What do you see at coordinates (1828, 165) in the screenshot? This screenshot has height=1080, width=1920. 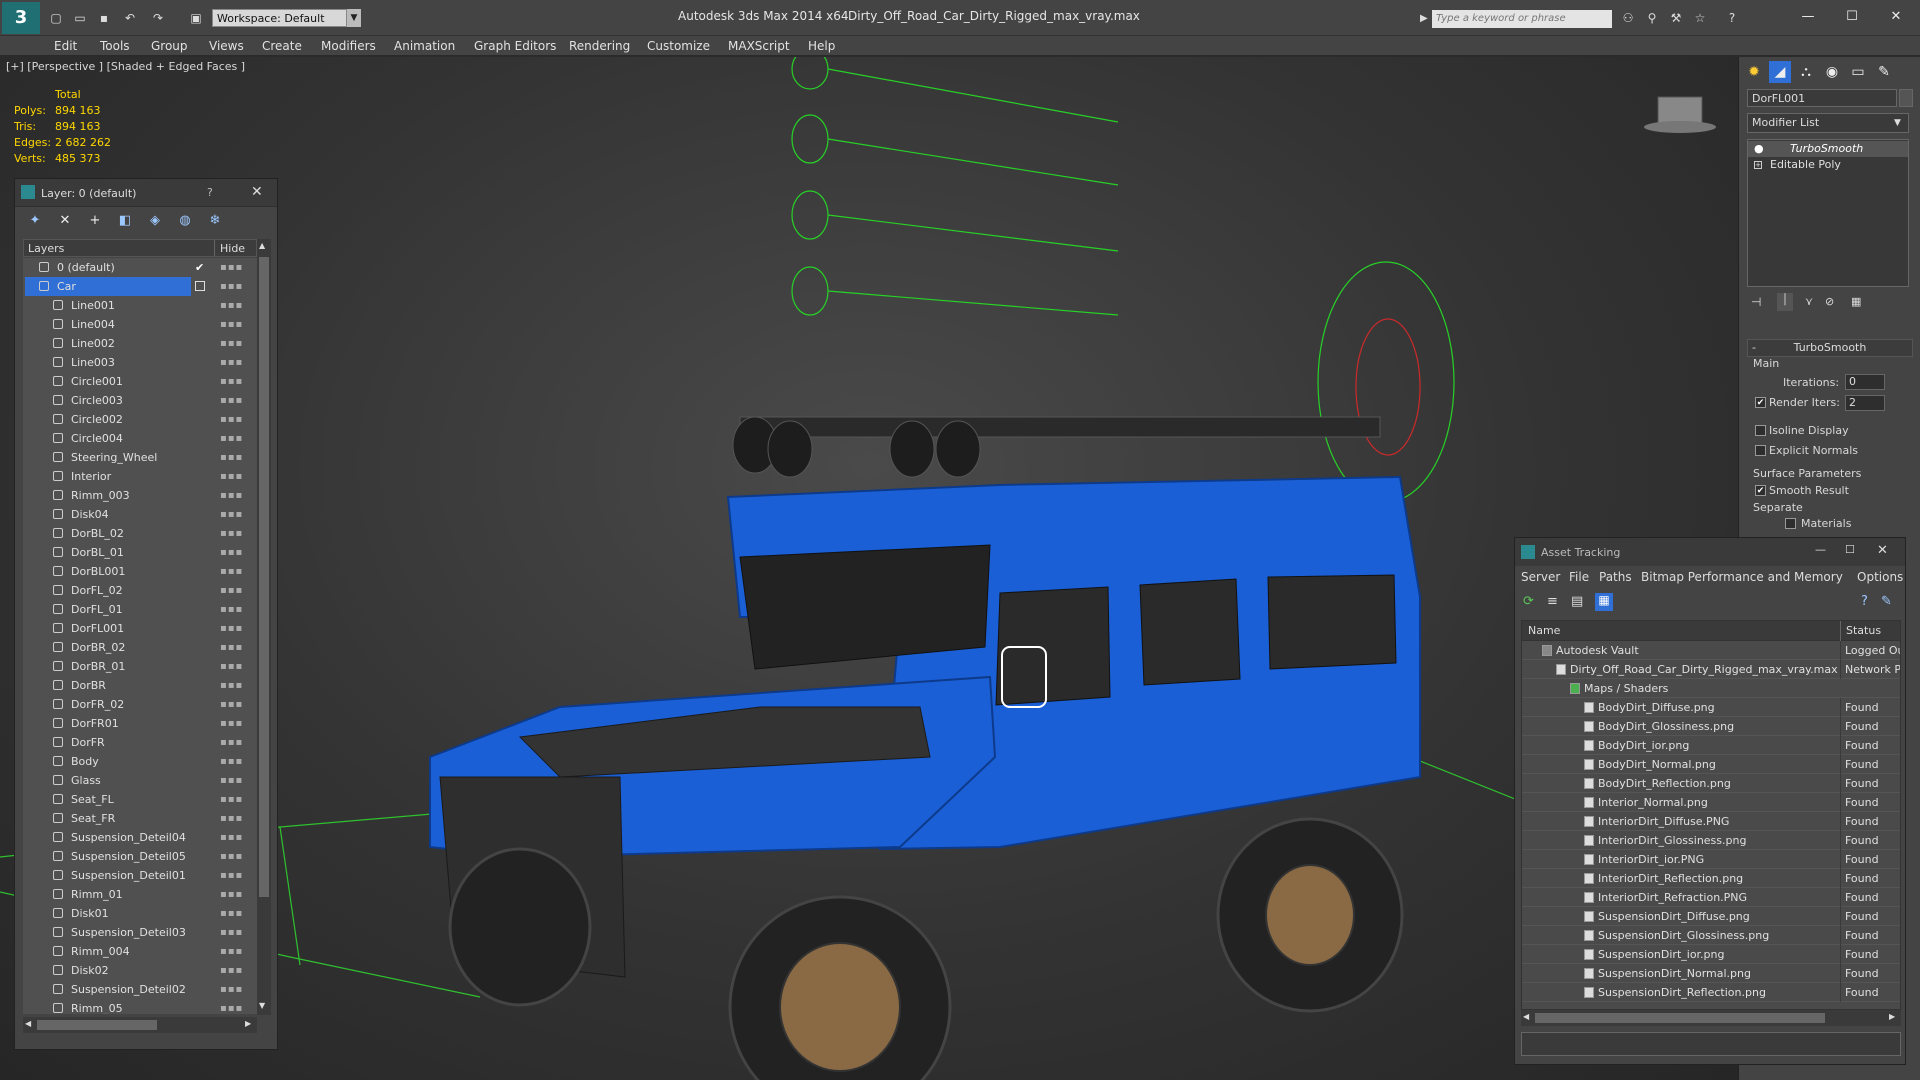 I see `stack-item-editable-poly: + Editable Poly` at bounding box center [1828, 165].